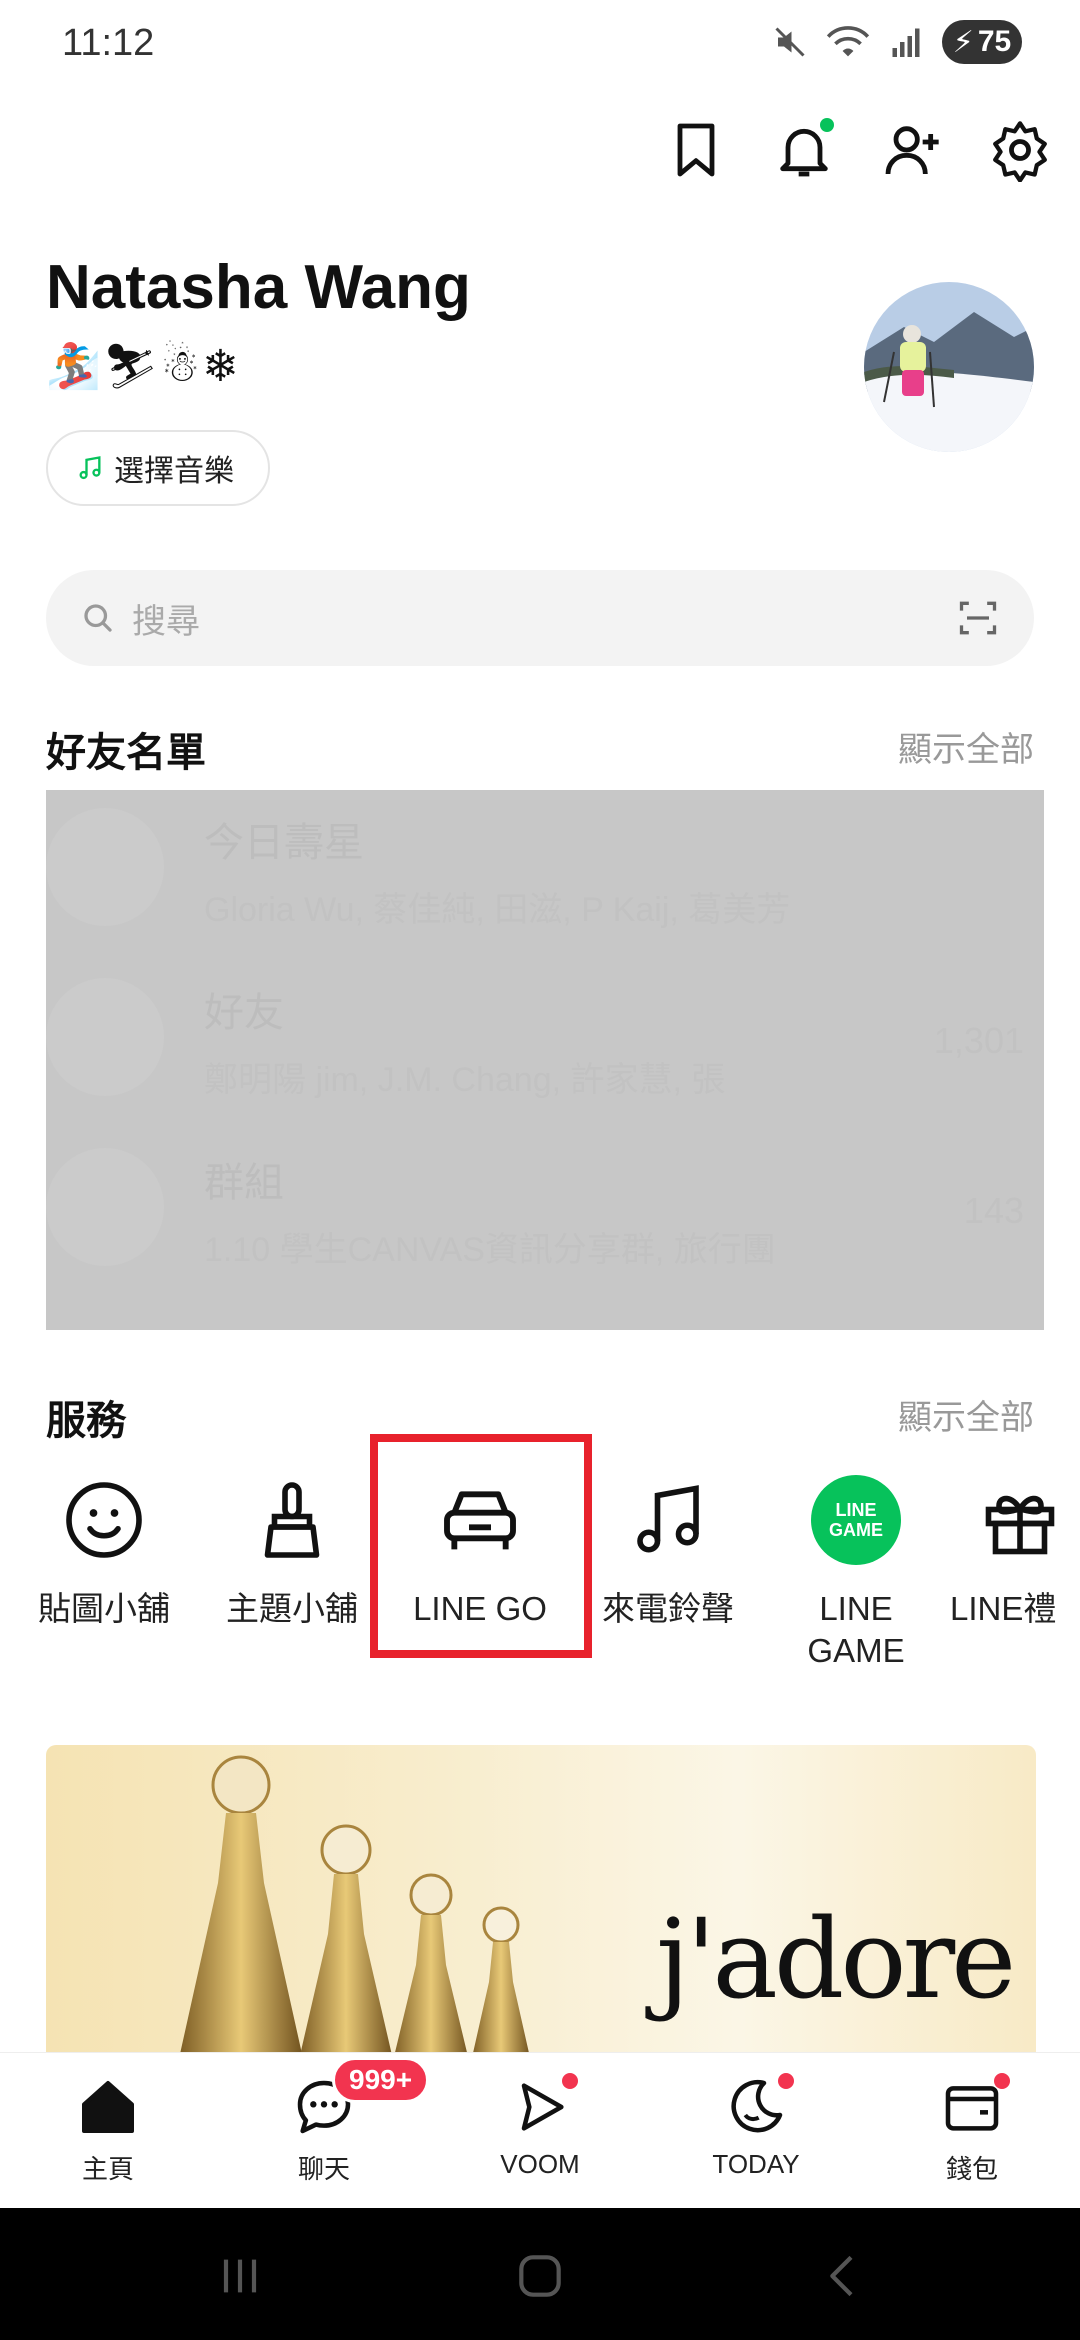 Image resolution: width=1080 pixels, height=2340 pixels. Describe the element at coordinates (966, 1414) in the screenshot. I see `services-show-all-link: 顯示全部` at that location.